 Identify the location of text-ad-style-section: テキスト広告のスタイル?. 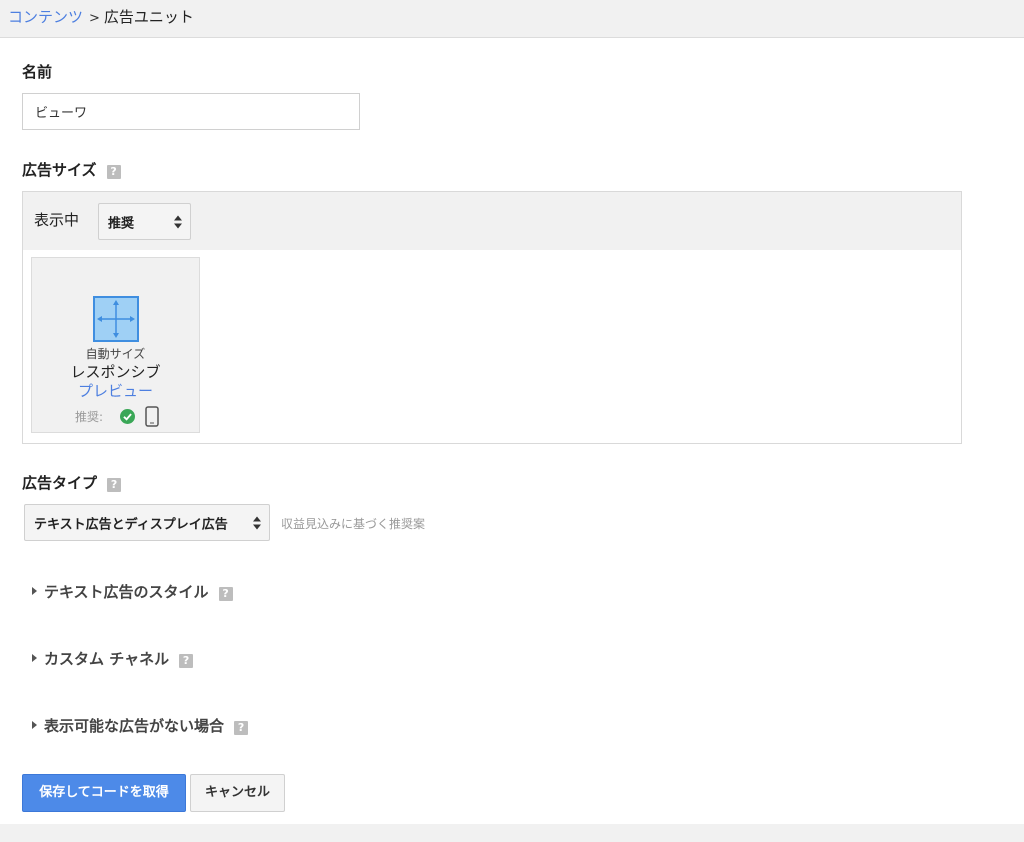
(132, 591).